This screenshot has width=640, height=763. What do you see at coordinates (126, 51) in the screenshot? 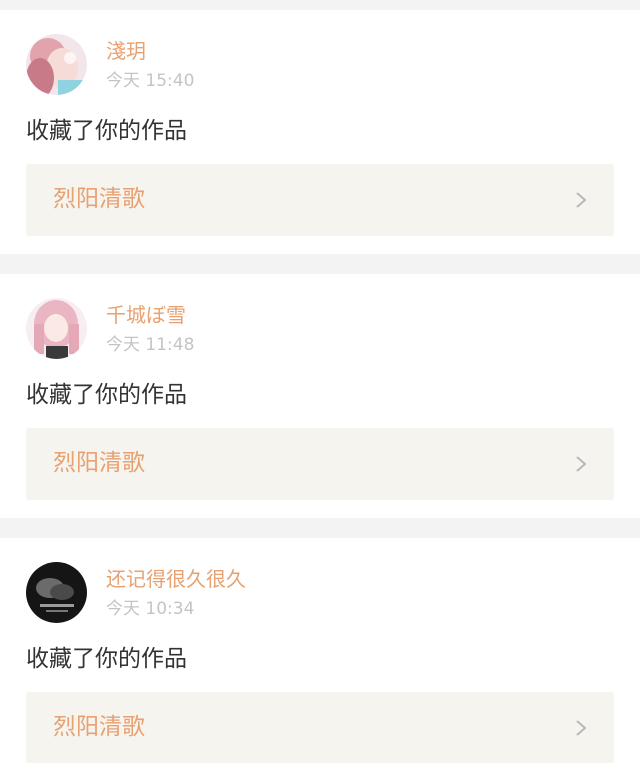
I see `username: 淺玥` at bounding box center [126, 51].